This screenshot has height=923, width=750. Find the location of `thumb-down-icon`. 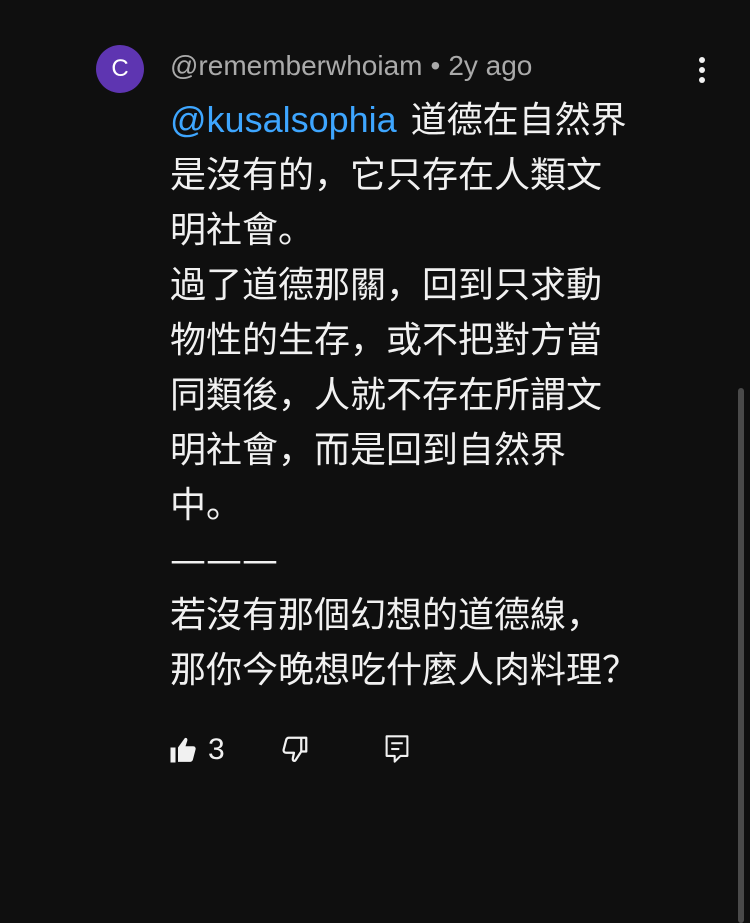

thumb-down-icon is located at coordinates (295, 749).